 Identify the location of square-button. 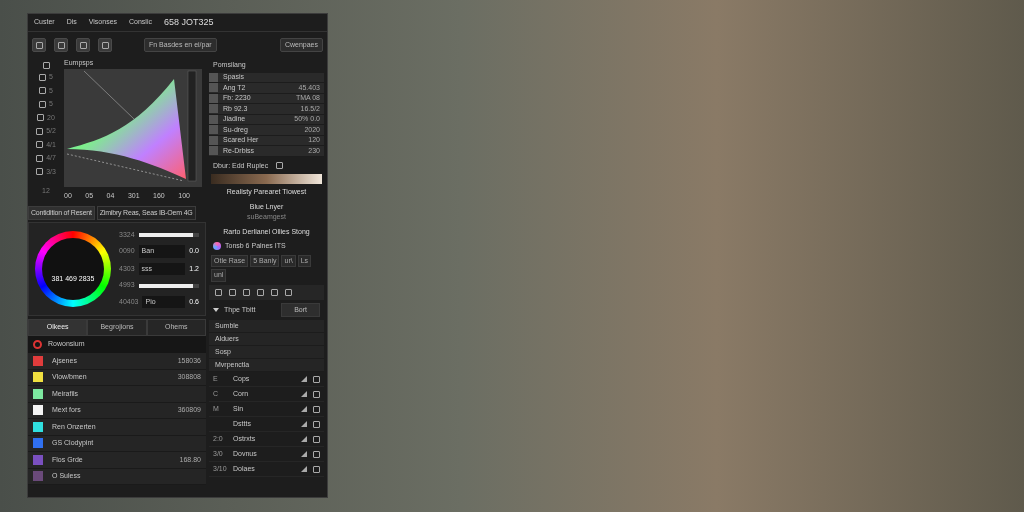
(83, 45).